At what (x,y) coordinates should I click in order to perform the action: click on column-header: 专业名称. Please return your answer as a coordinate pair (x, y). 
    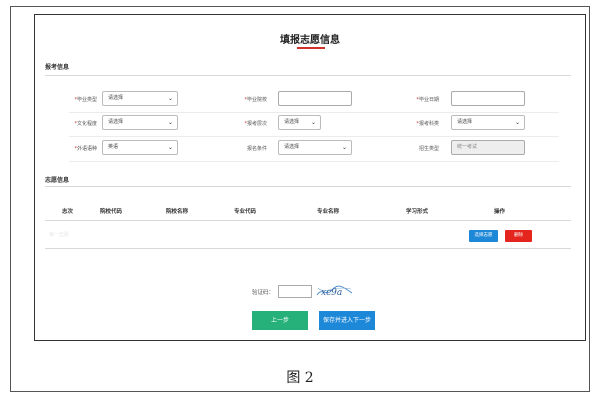
    Looking at the image, I should click on (328, 212).